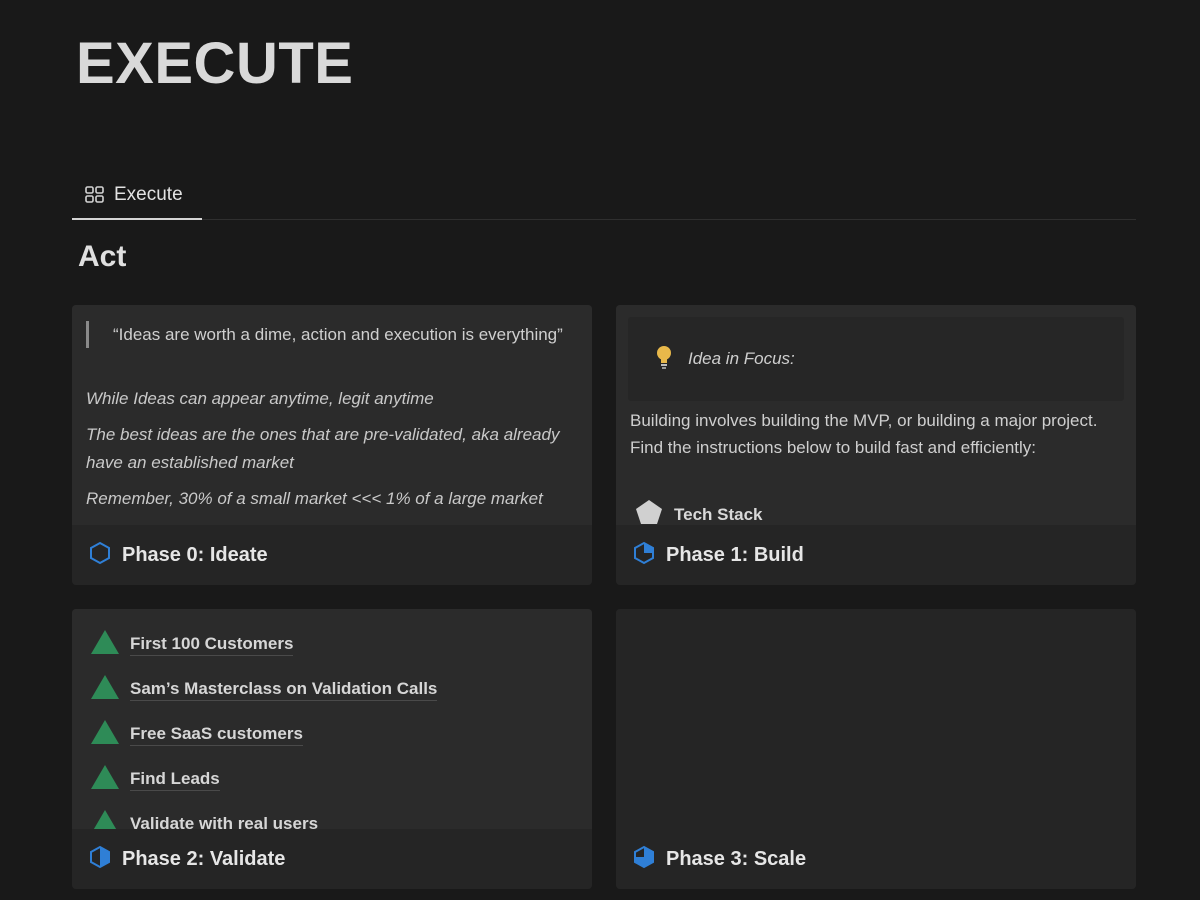 The width and height of the screenshot is (1200, 900). I want to click on hexagon-half-icon, so click(100, 859).